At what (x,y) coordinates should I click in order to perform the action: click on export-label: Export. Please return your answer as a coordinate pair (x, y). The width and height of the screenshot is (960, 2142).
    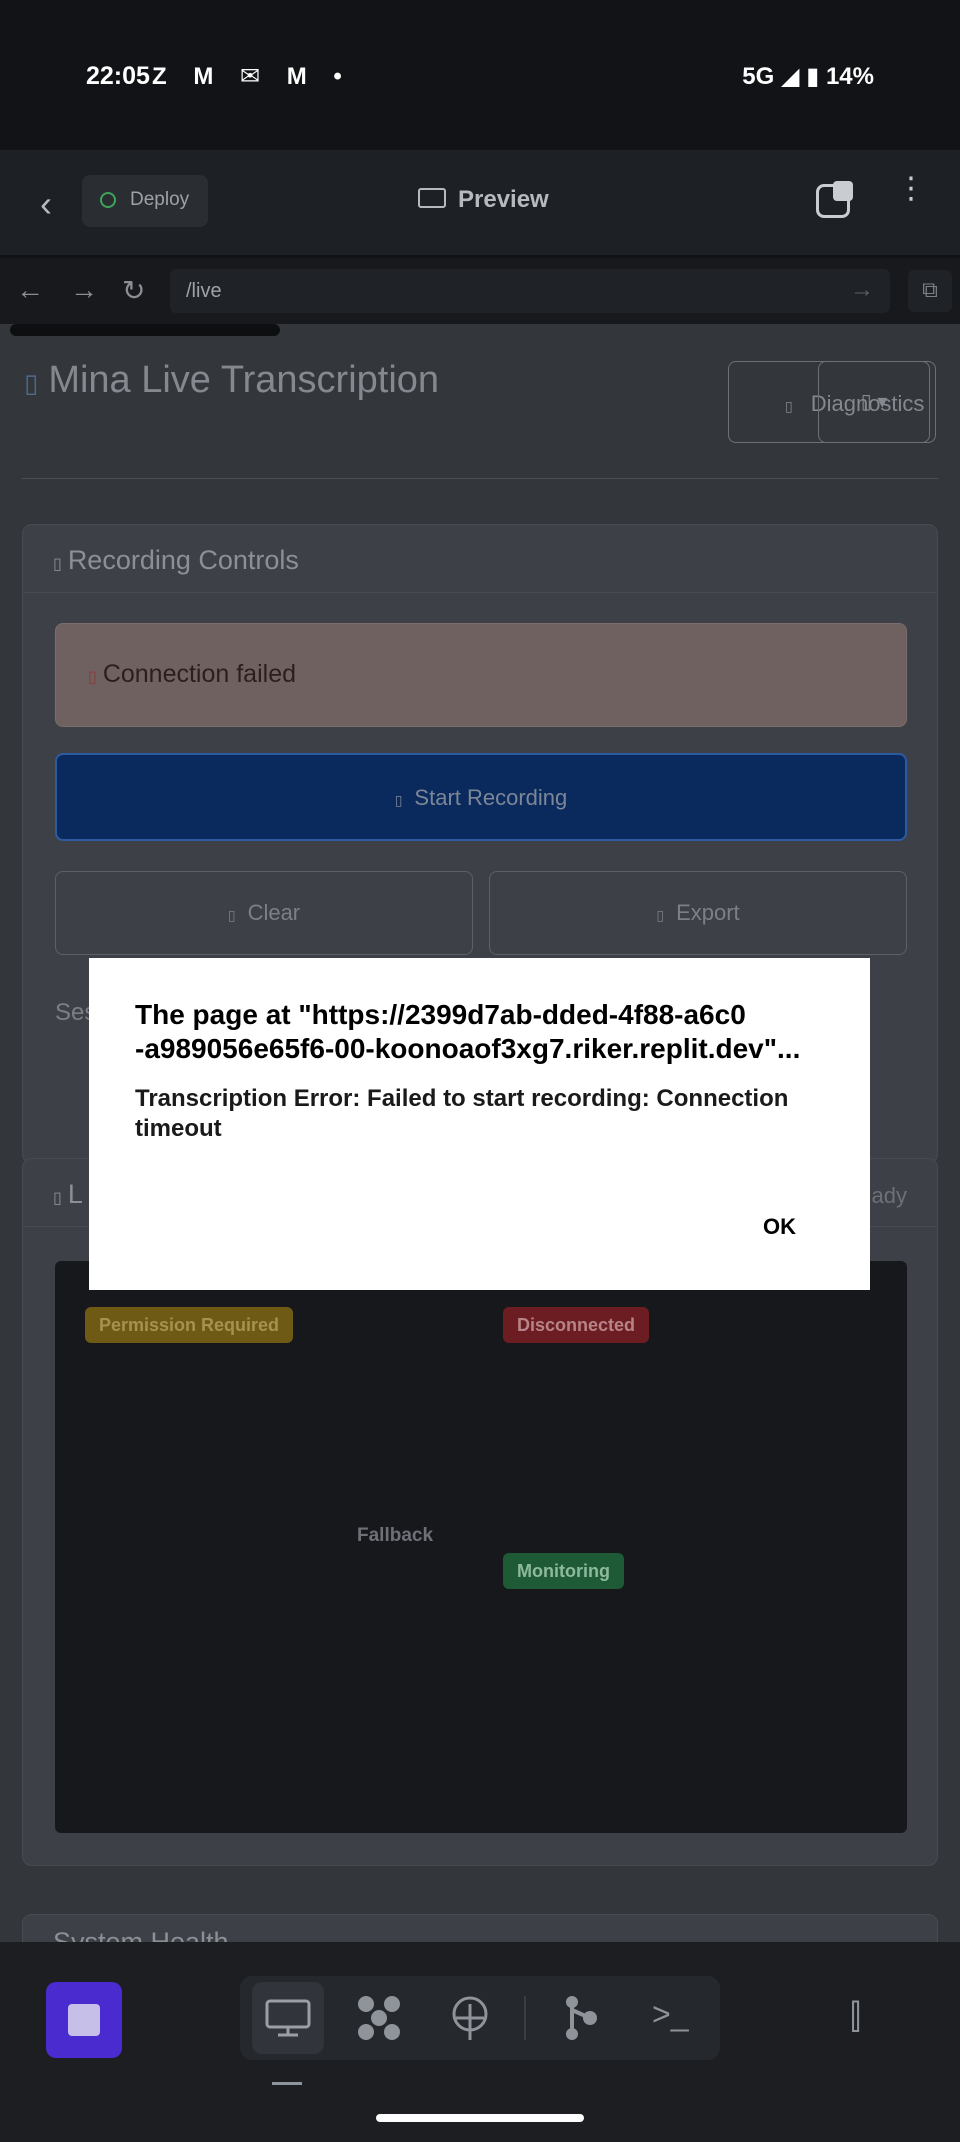
    Looking at the image, I should click on (708, 912).